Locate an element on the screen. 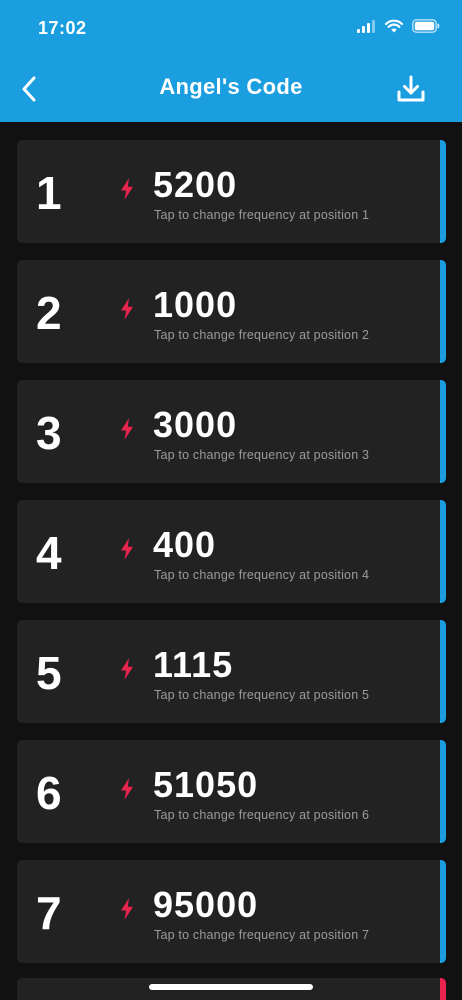 The width and height of the screenshot is (462, 1000). frequency-value: 1115 is located at coordinates (193, 664).